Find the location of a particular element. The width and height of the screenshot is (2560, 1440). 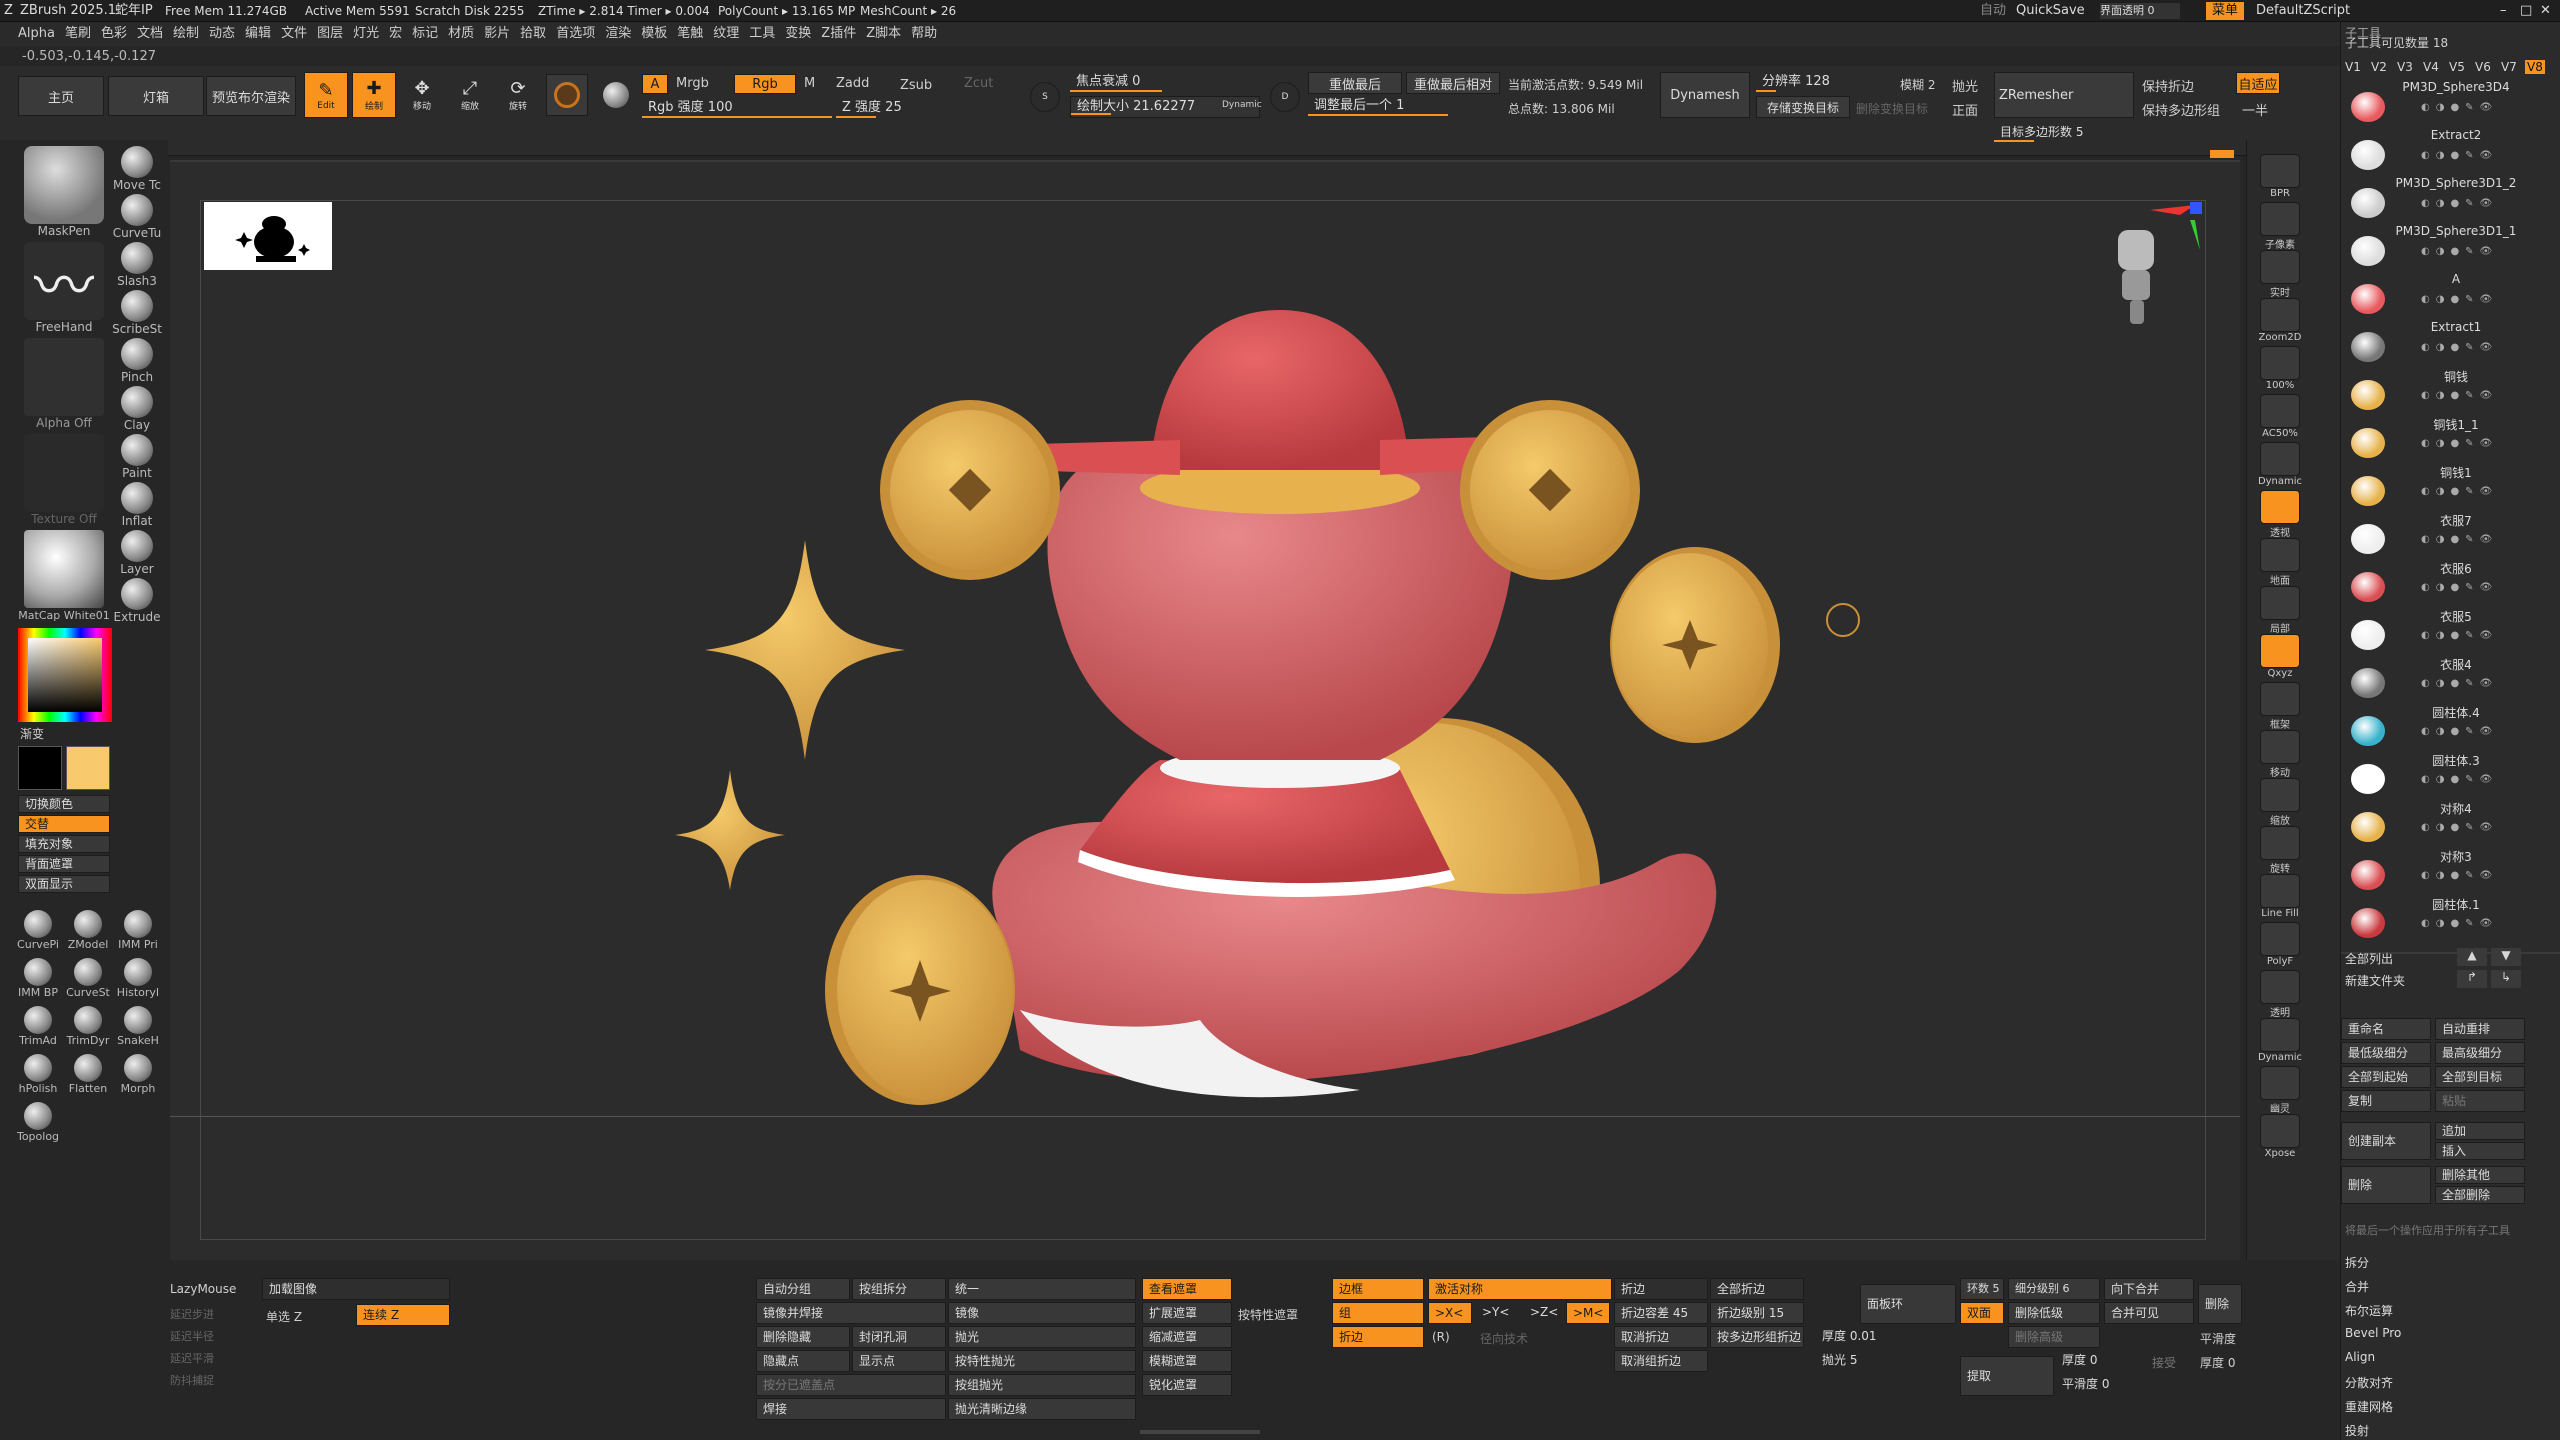

subtool-item: 铜钱1 ◐◑●✎👁 is located at coordinates (2450, 486).